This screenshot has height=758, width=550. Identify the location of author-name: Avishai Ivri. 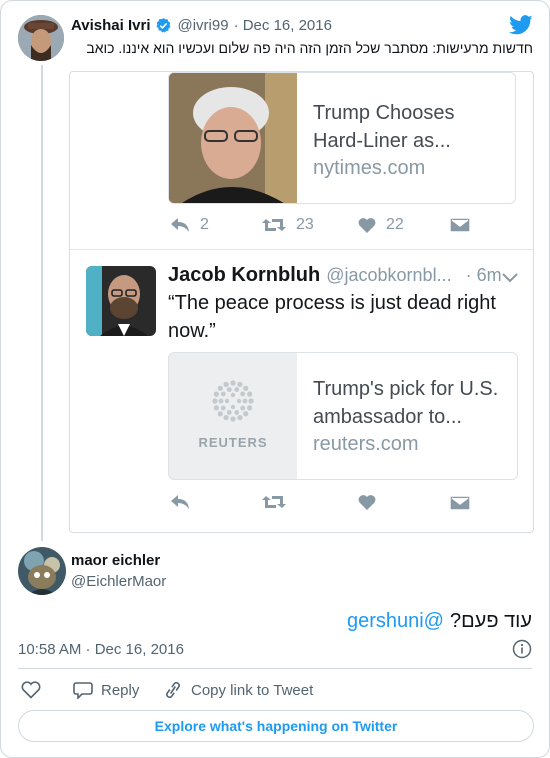
(110, 25).